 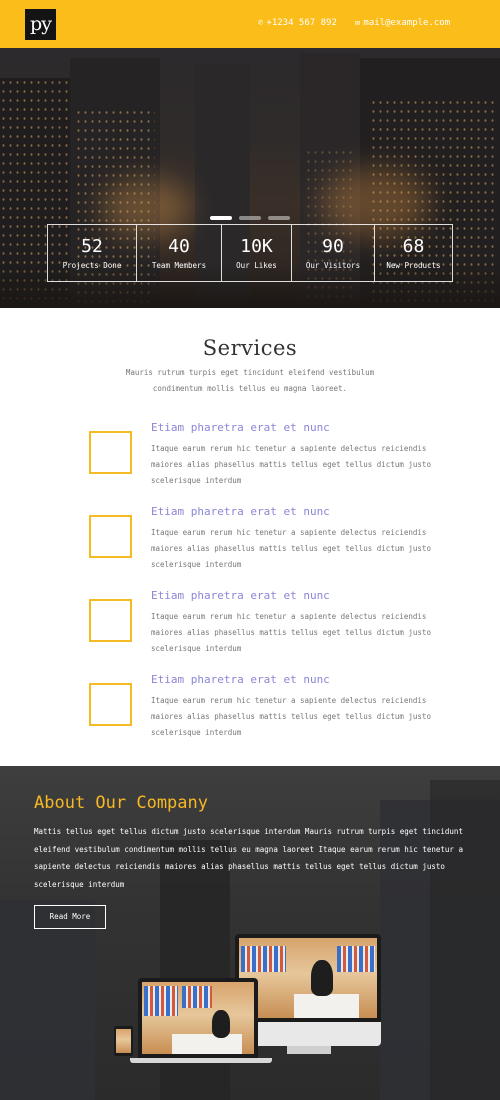 What do you see at coordinates (413, 265) in the screenshot?
I see `stat-label: New Products` at bounding box center [413, 265].